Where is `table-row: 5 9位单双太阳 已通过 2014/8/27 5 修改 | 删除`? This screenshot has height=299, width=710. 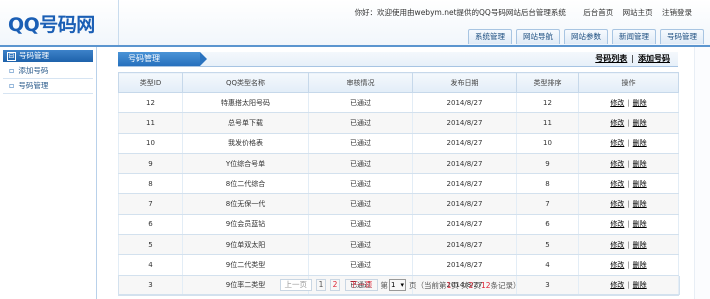 table-row: 5 9位单双太阳 已通过 2014/8/27 5 修改 | 删除 is located at coordinates (398, 245).